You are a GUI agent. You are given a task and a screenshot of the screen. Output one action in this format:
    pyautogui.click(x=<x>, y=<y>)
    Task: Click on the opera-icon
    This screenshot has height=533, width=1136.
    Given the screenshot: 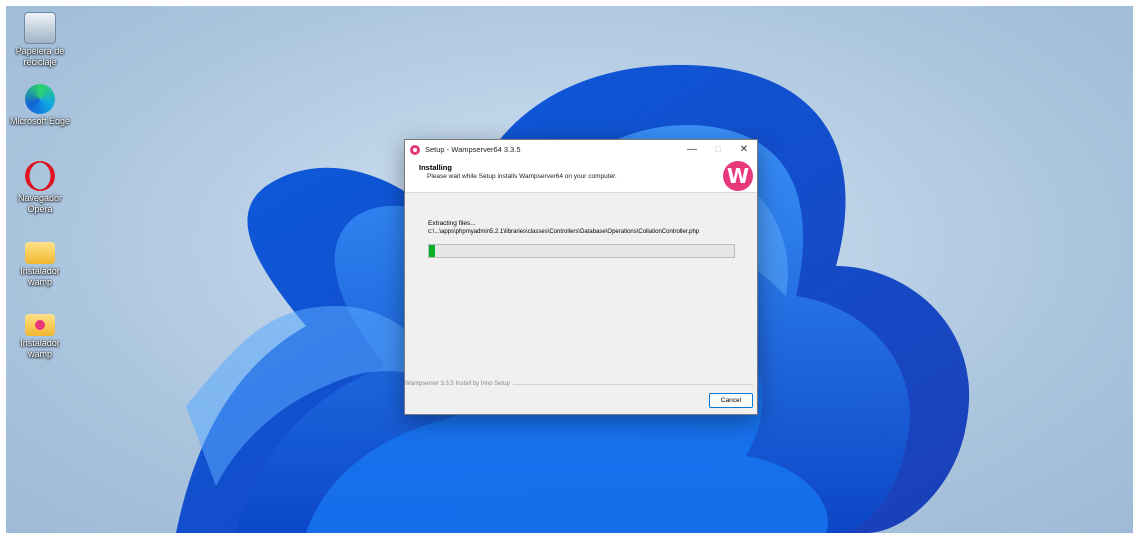 What is the action you would take?
    pyautogui.click(x=40, y=176)
    